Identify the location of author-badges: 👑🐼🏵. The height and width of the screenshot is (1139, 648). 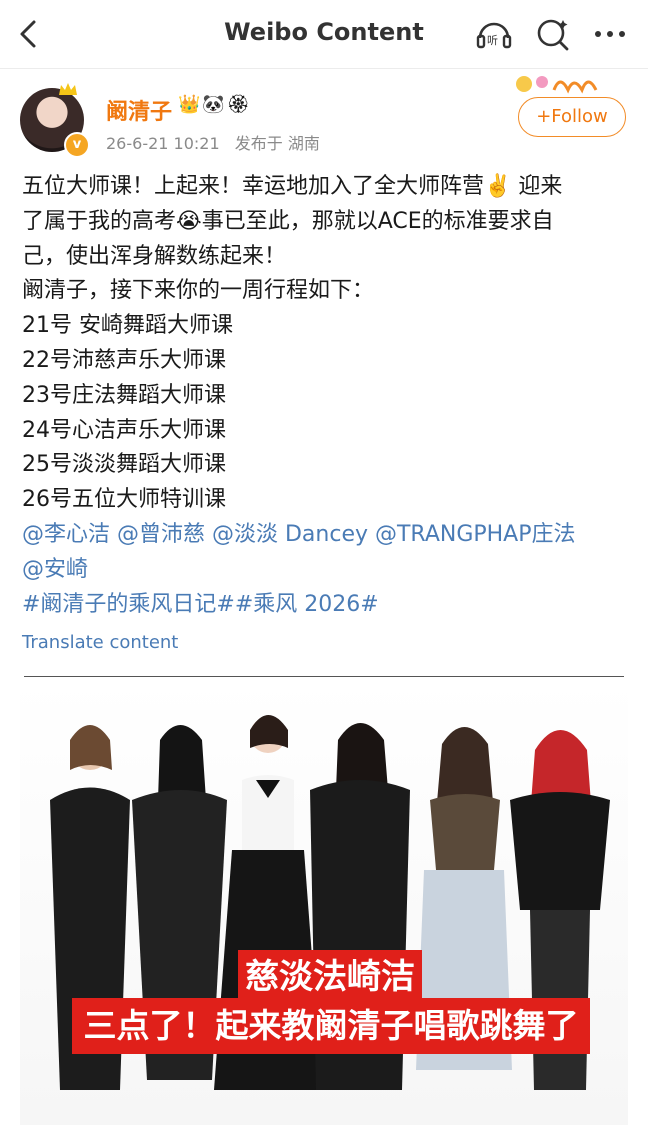
(215, 104).